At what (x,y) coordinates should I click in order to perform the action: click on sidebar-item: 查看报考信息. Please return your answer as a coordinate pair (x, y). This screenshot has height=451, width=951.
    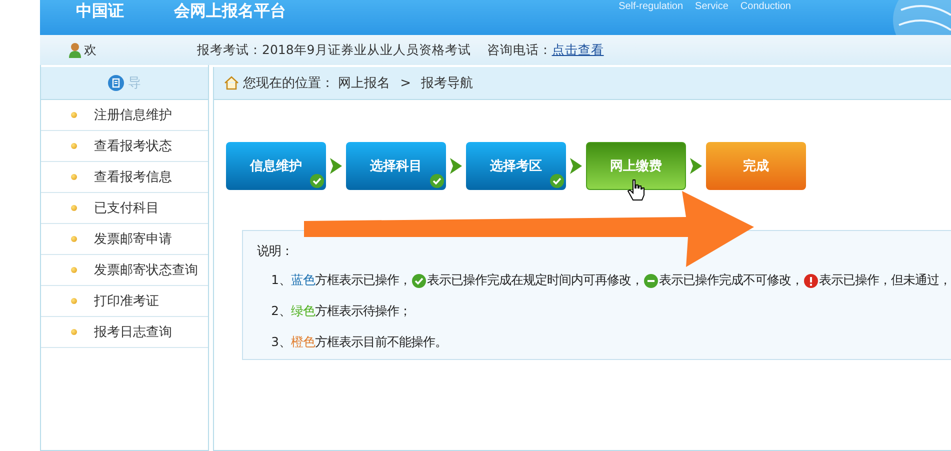
    Looking at the image, I should click on (124, 177).